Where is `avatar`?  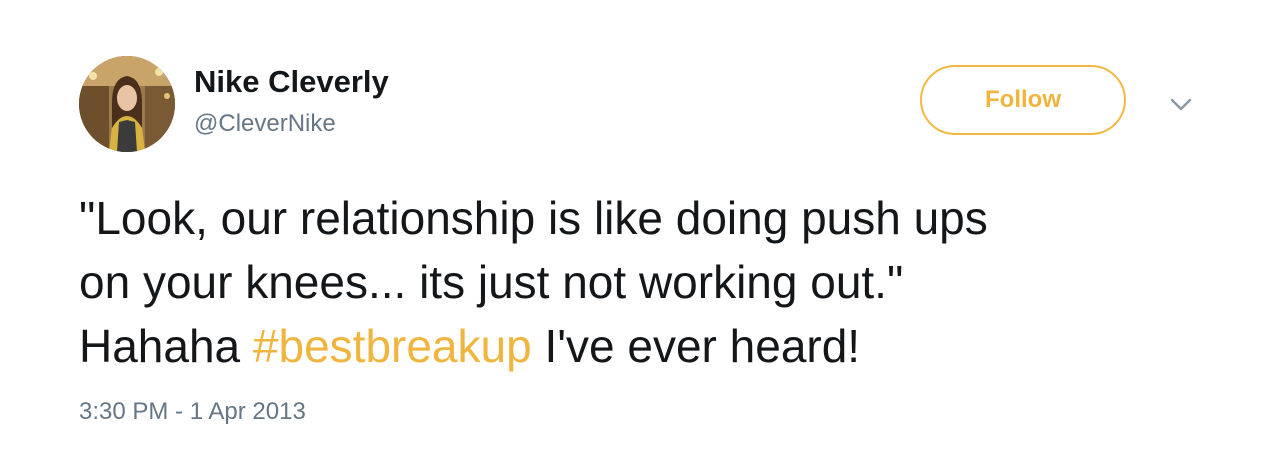
avatar is located at coordinates (127, 104).